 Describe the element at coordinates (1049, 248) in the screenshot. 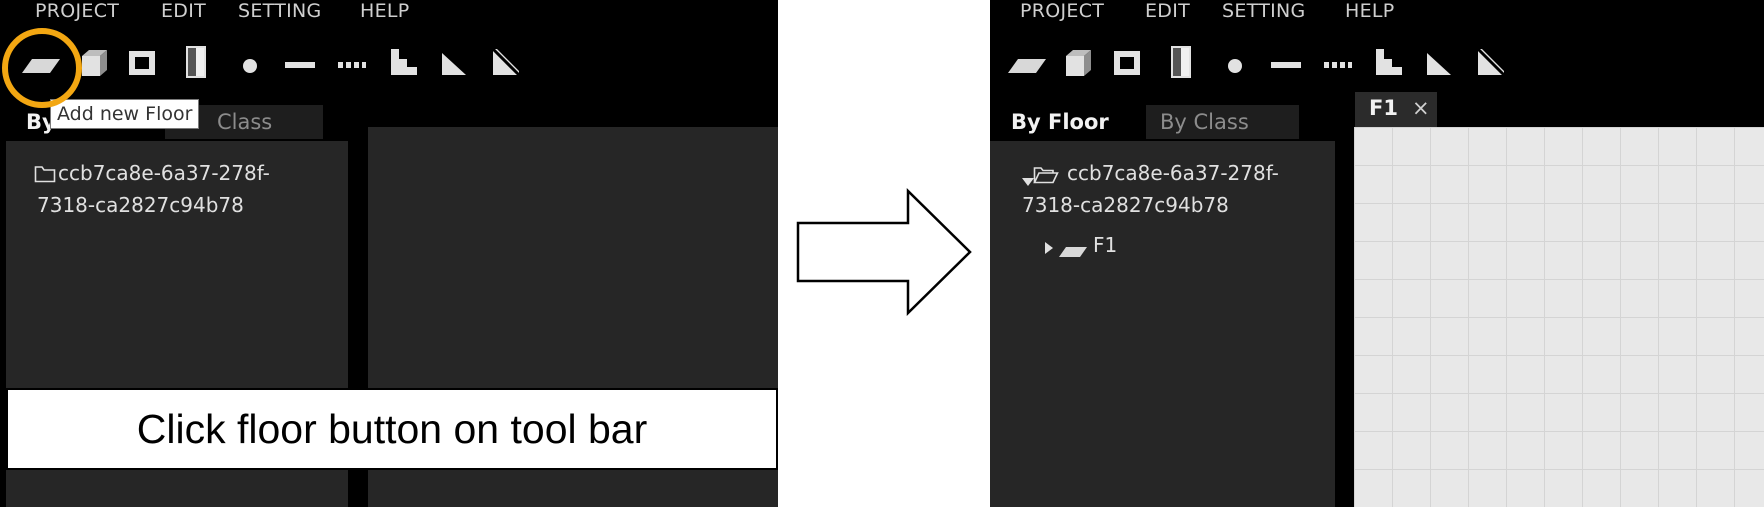

I see `expand-arrow-right-icon` at that location.